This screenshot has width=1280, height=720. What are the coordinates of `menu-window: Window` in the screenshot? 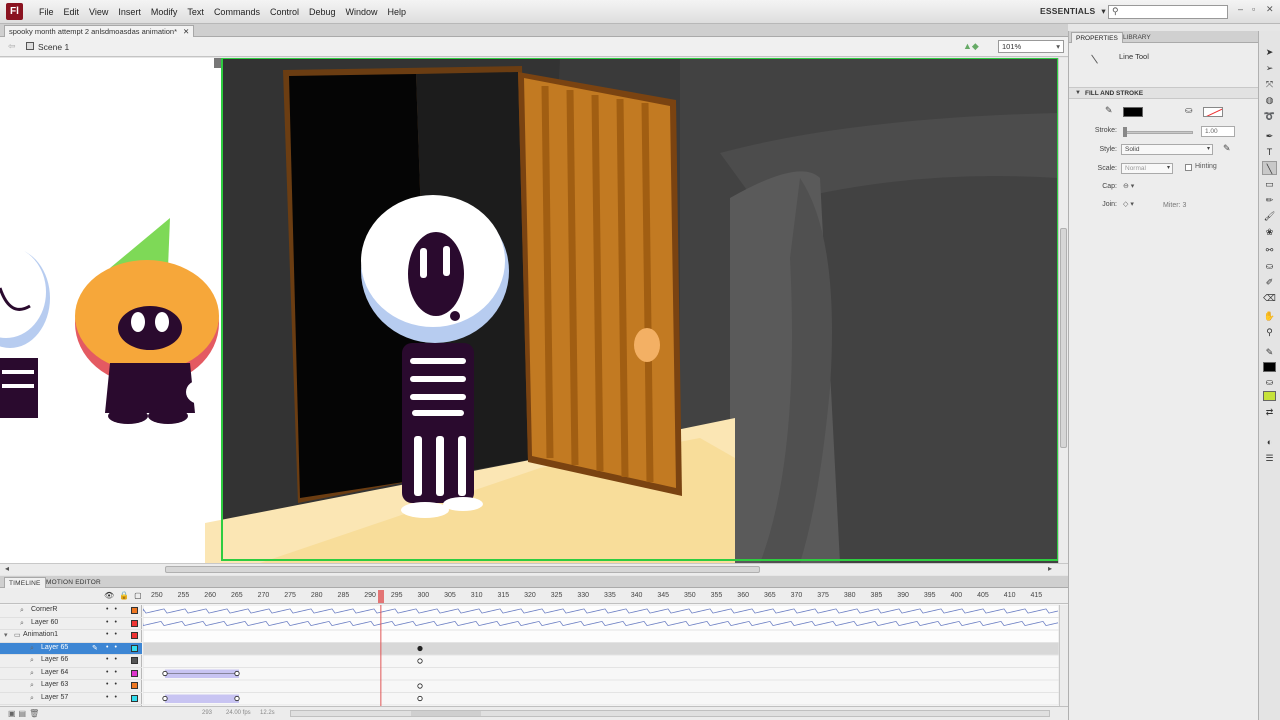 It's located at (362, 12).